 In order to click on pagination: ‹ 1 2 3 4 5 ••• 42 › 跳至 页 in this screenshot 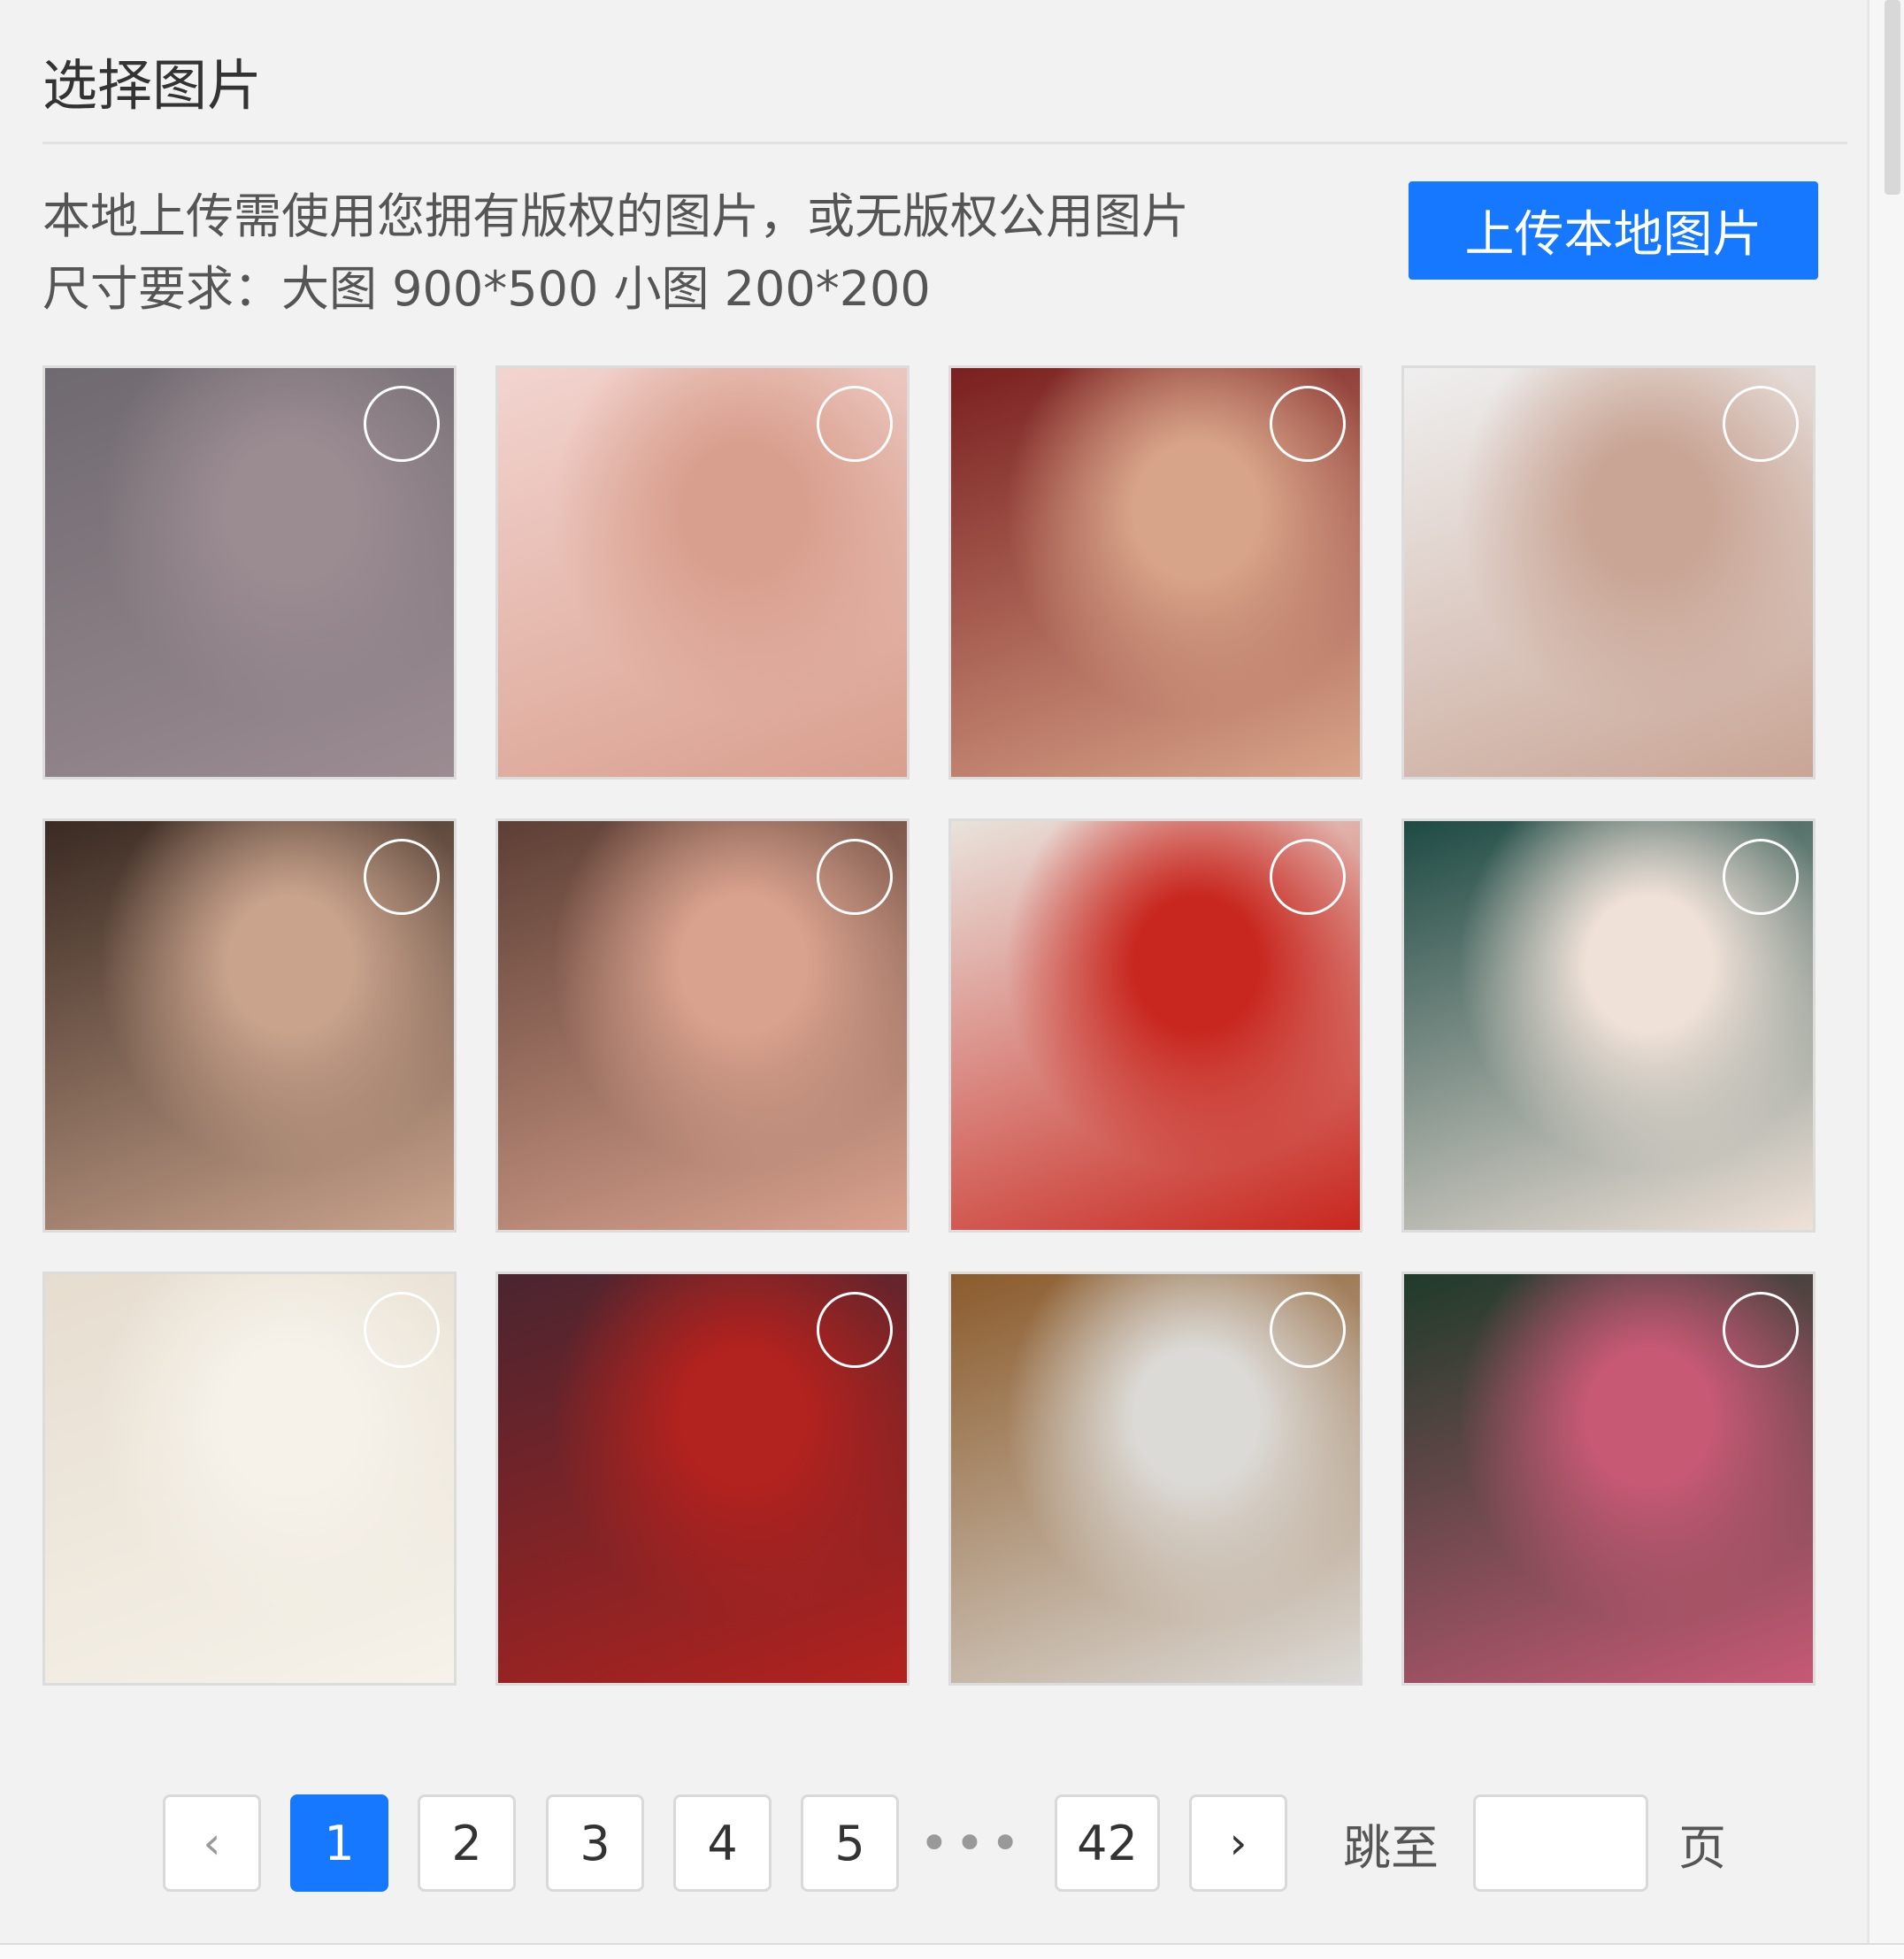, I will do `click(933, 1844)`.